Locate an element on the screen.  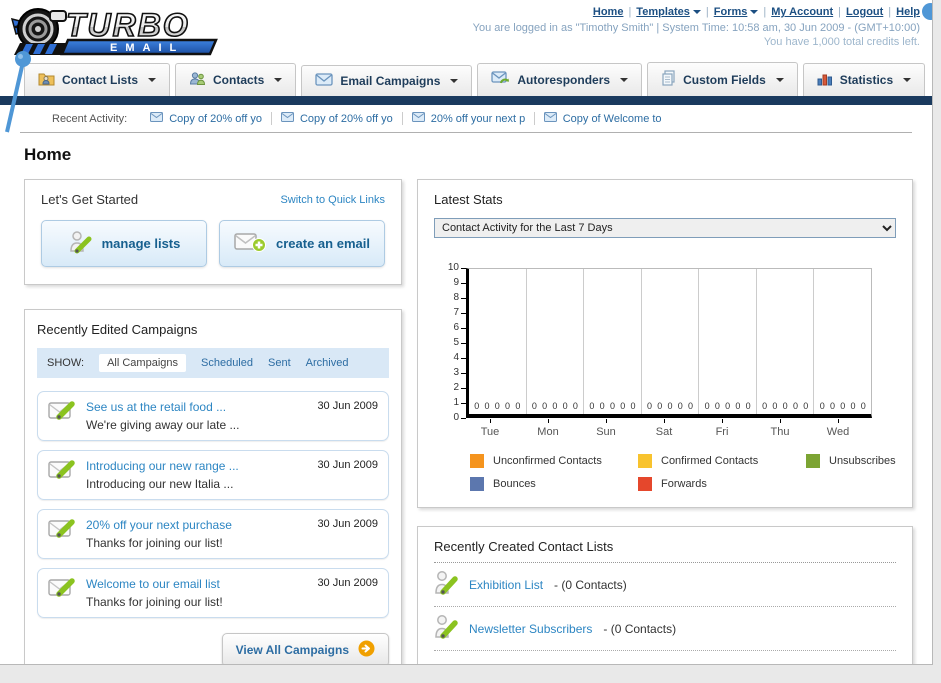
y-axis-tick: 5 is located at coordinates (459, 343).